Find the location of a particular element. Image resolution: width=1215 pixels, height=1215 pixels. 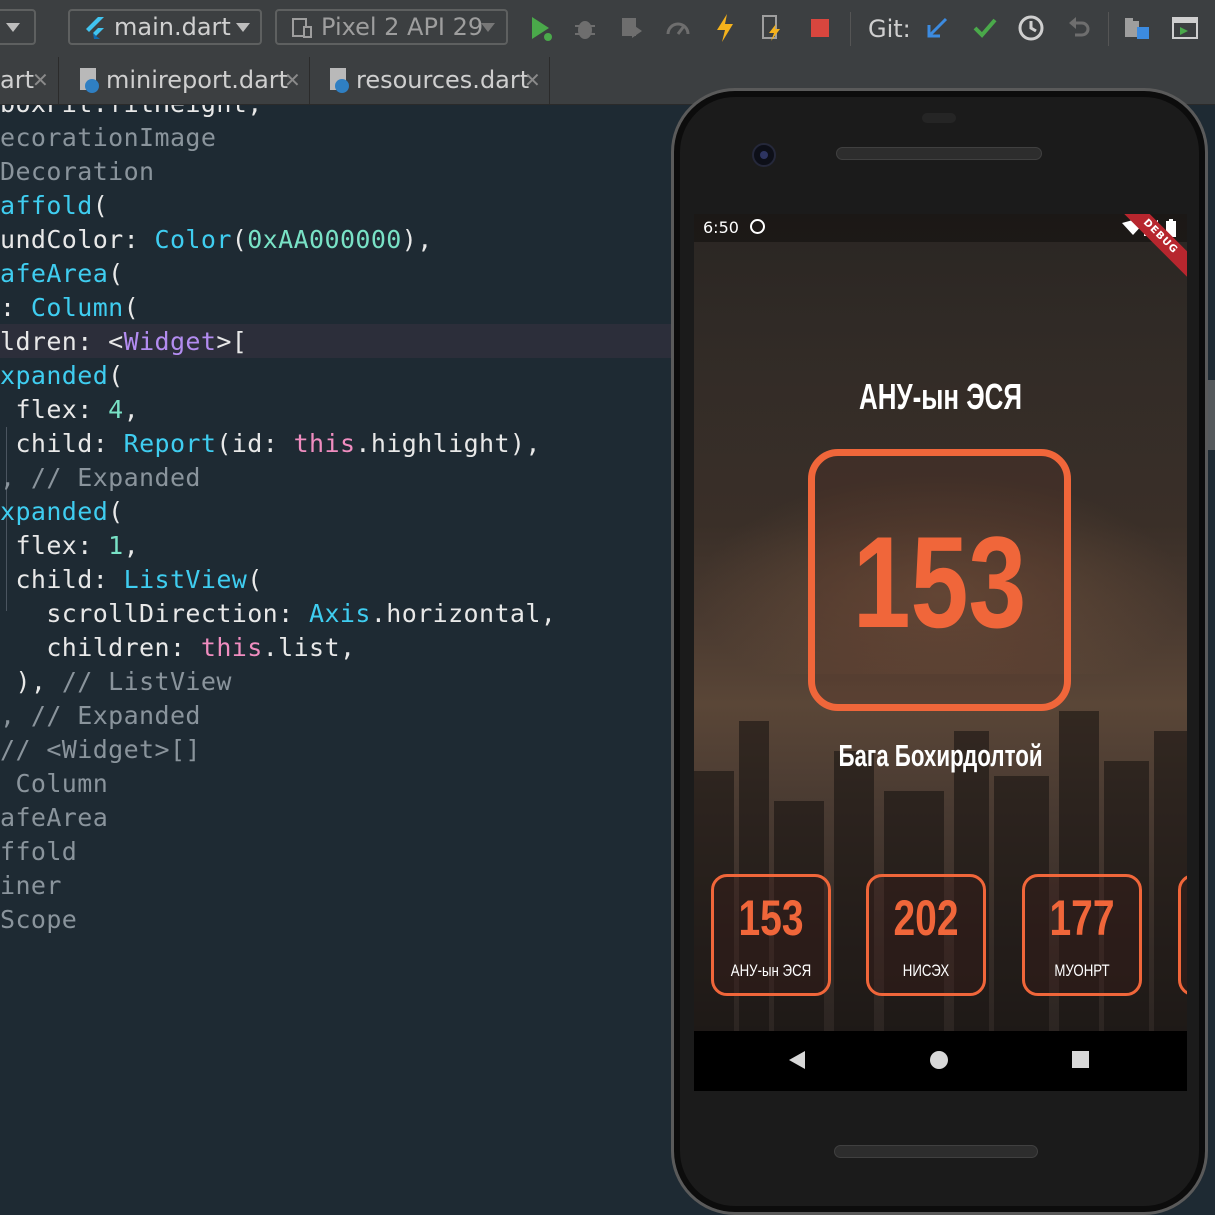

report-label: АНУ-ын ЭСЯ is located at coordinates (771, 970).